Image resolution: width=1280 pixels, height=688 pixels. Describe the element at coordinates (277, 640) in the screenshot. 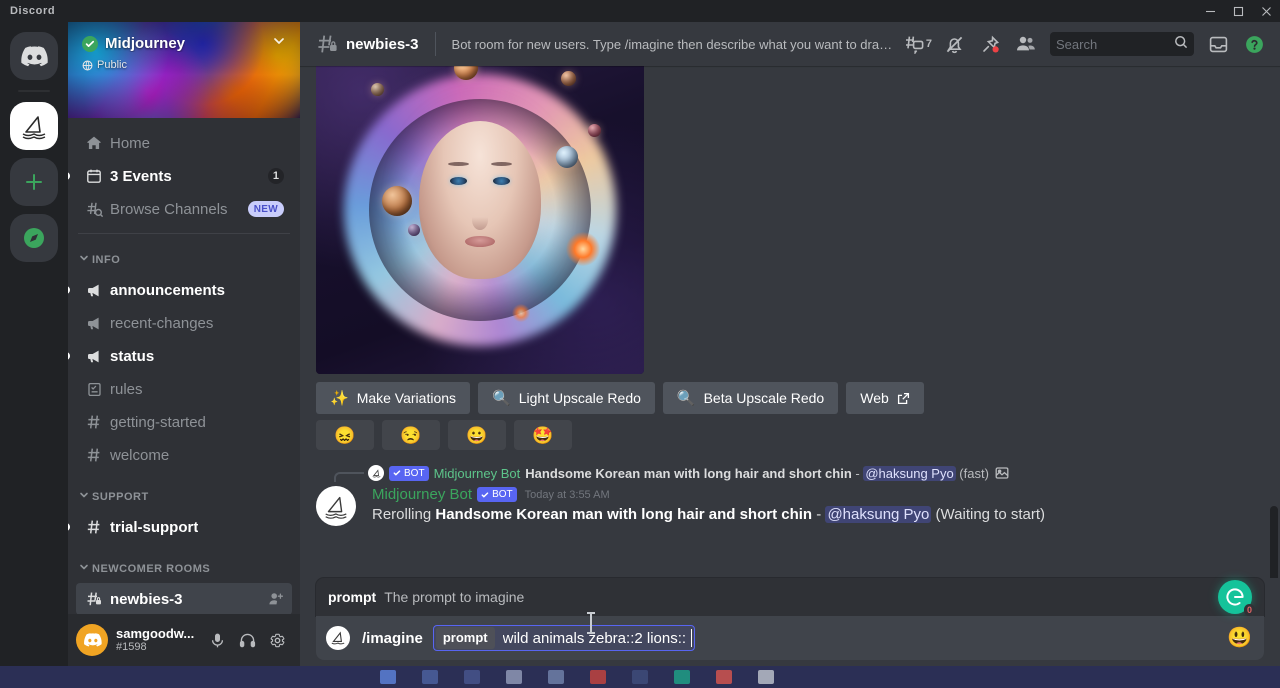

I see `gear-icon` at that location.